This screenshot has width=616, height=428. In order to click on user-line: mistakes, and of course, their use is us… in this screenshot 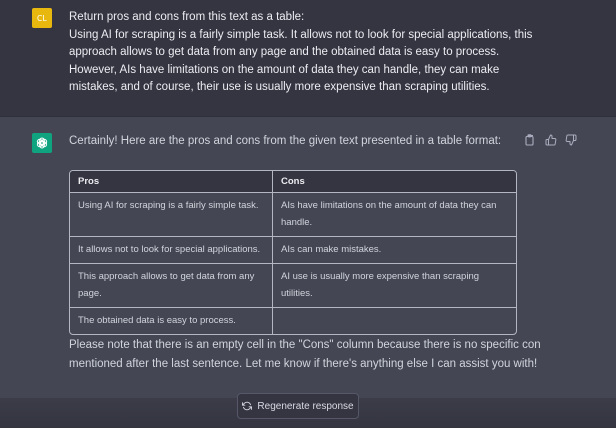, I will do `click(279, 87)`.